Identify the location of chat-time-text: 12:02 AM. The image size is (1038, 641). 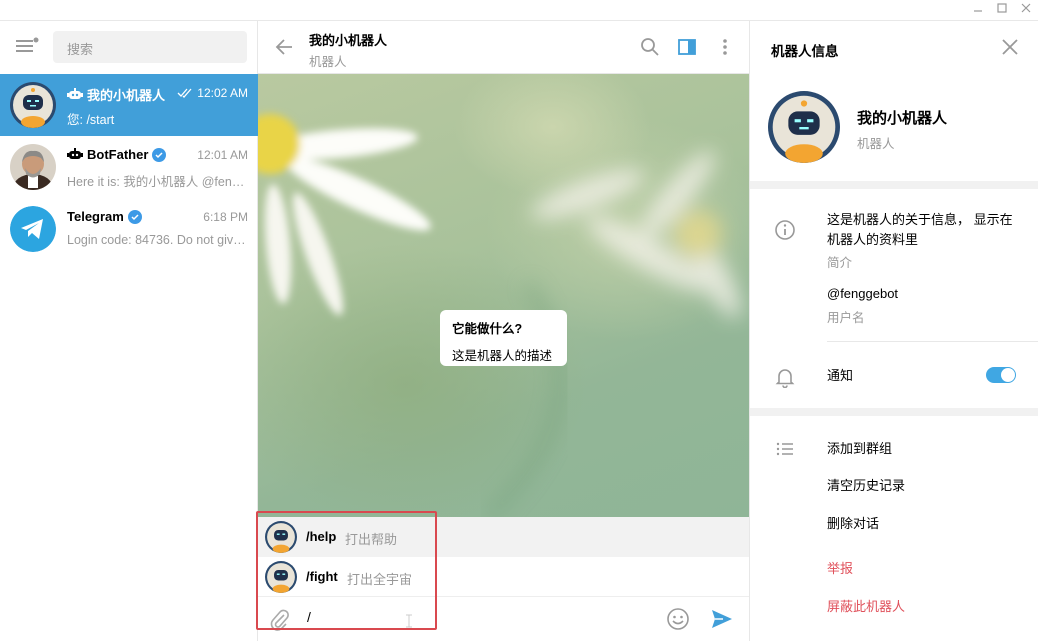
(222, 93).